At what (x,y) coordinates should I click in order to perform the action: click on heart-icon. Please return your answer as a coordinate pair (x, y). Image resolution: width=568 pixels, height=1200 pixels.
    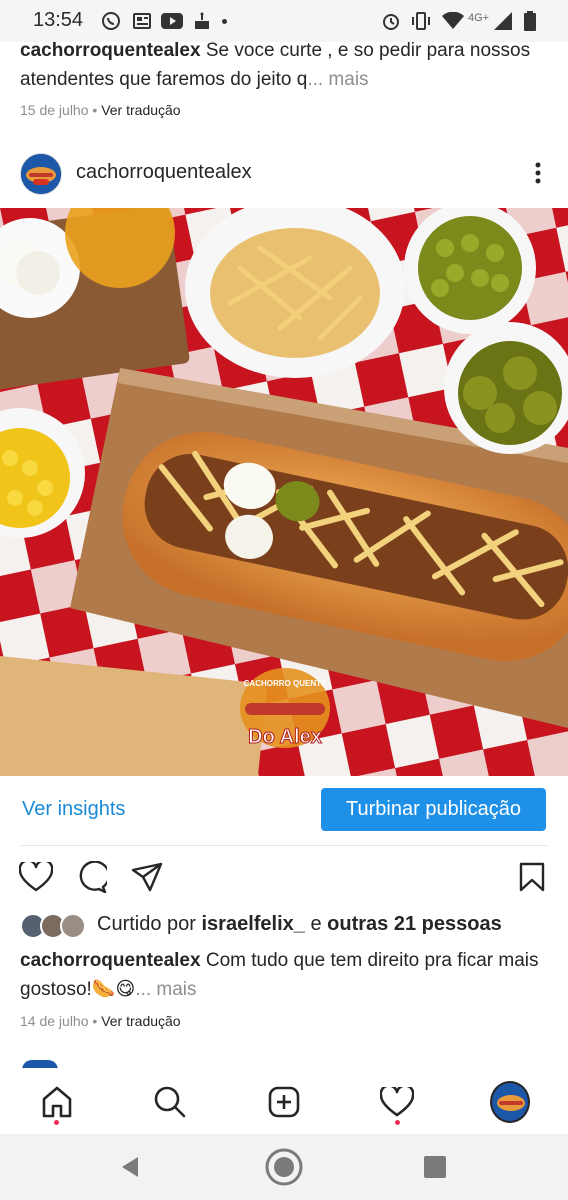
    Looking at the image, I should click on (36, 877).